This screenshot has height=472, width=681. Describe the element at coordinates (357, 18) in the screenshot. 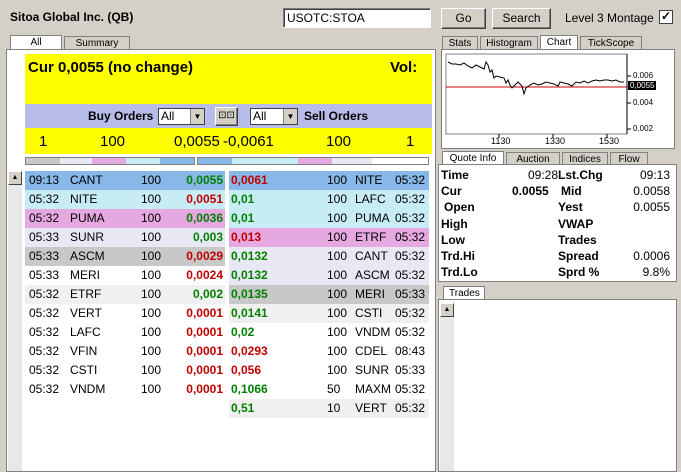

I see `symbol-input: USOTC:STOA` at that location.